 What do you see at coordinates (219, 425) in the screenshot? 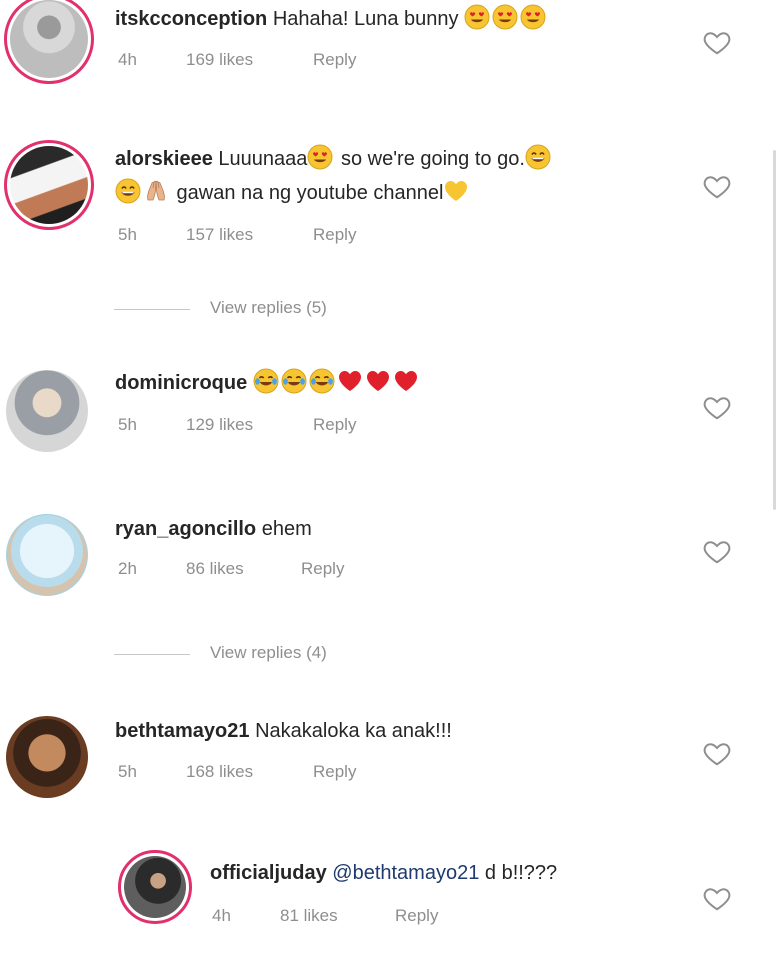
I see `comment-likes: 129 likes` at bounding box center [219, 425].